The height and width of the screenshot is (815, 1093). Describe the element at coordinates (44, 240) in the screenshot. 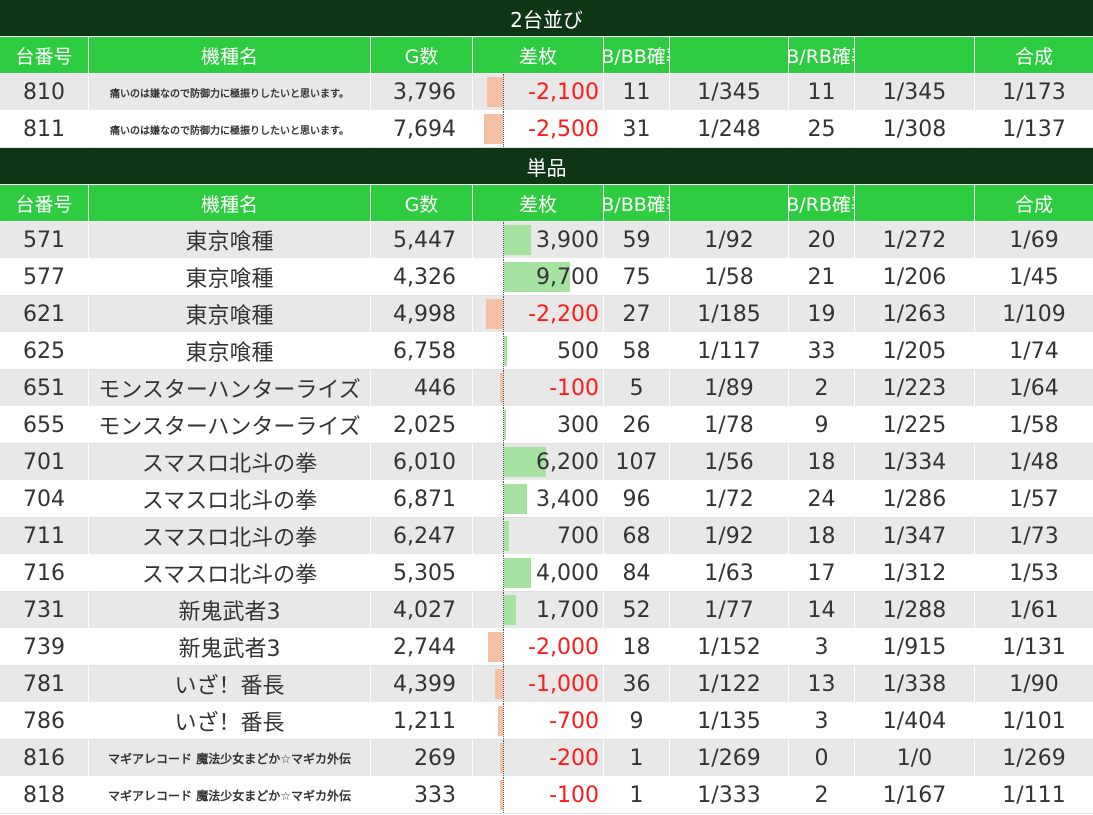

I see `col-machine-no: 571` at that location.